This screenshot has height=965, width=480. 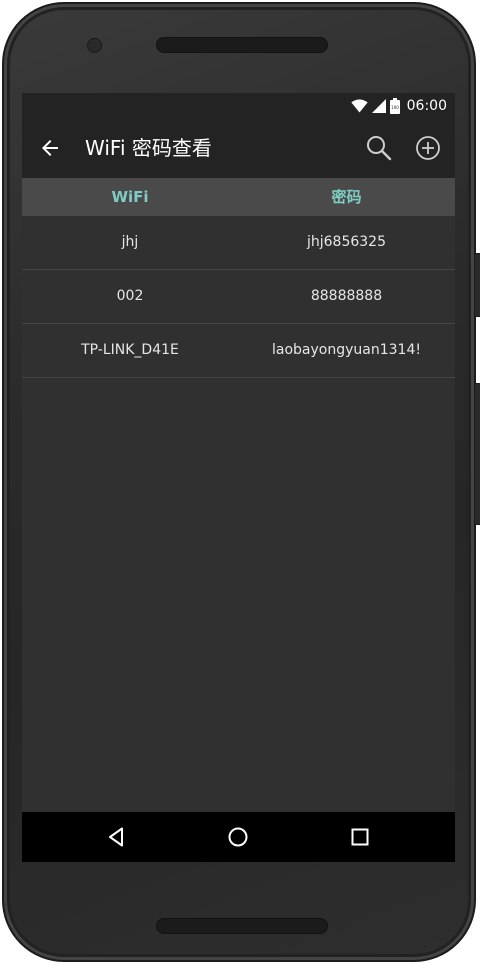 I want to click on battery-level-text: 100, so click(x=395, y=107).